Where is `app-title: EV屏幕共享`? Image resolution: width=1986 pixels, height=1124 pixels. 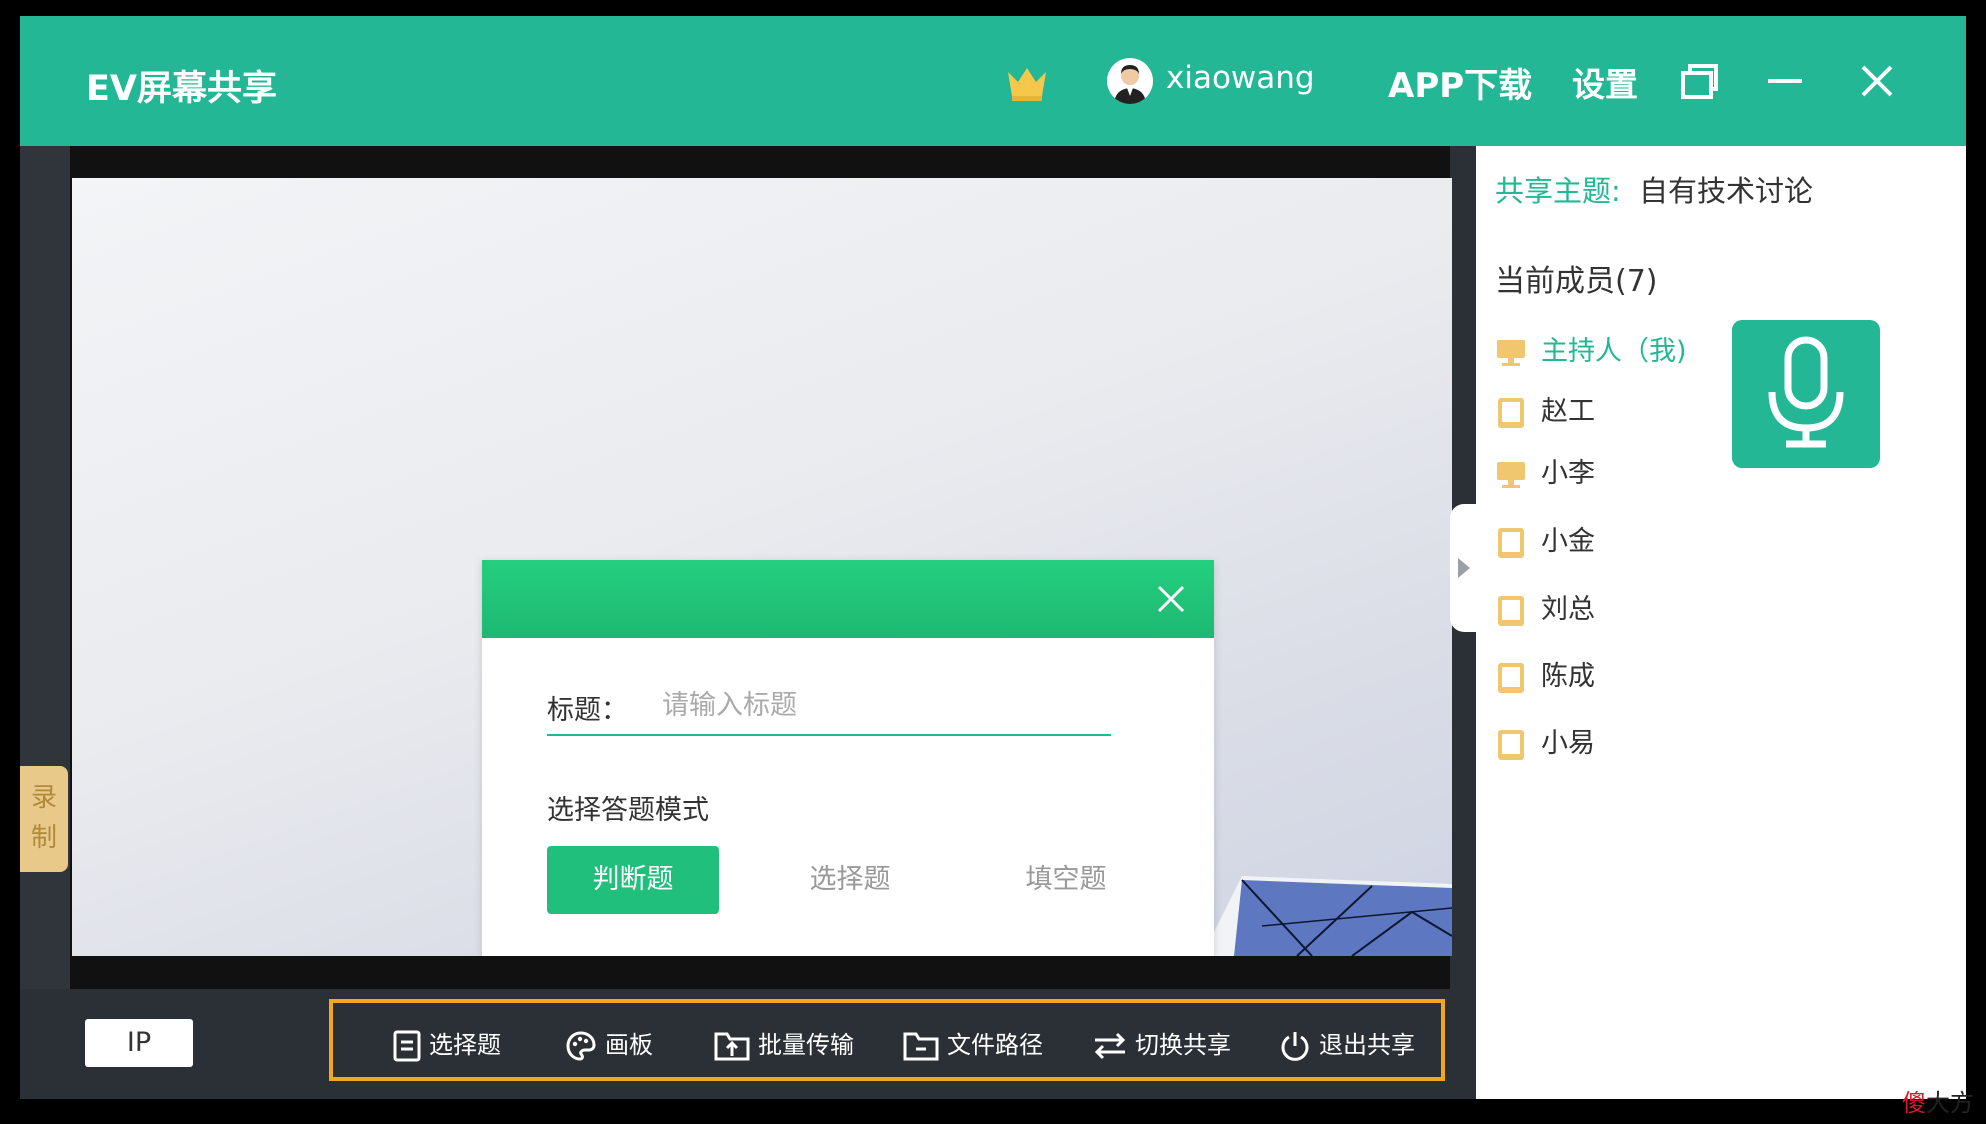
app-title: EV屏幕共享 is located at coordinates (181, 89).